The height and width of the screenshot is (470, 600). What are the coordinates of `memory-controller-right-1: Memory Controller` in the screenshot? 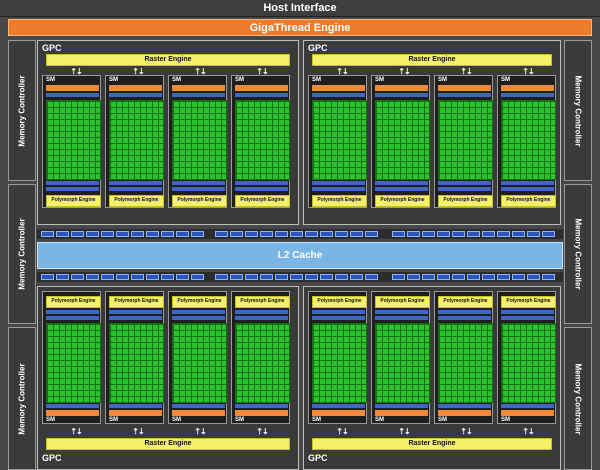 It's located at (578, 110).